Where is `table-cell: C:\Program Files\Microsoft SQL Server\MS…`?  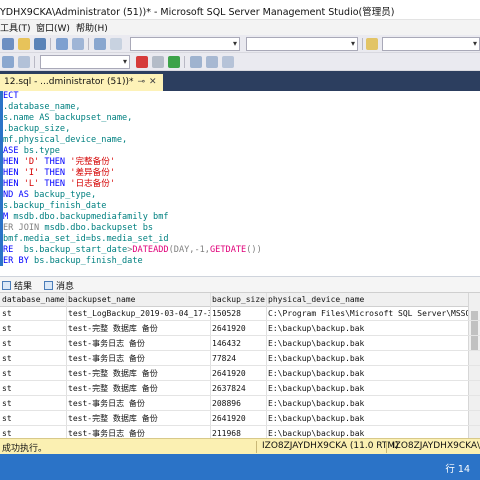
table-cell: C:\Program Files\Microsoft SQL Server\MS… is located at coordinates (367, 314).